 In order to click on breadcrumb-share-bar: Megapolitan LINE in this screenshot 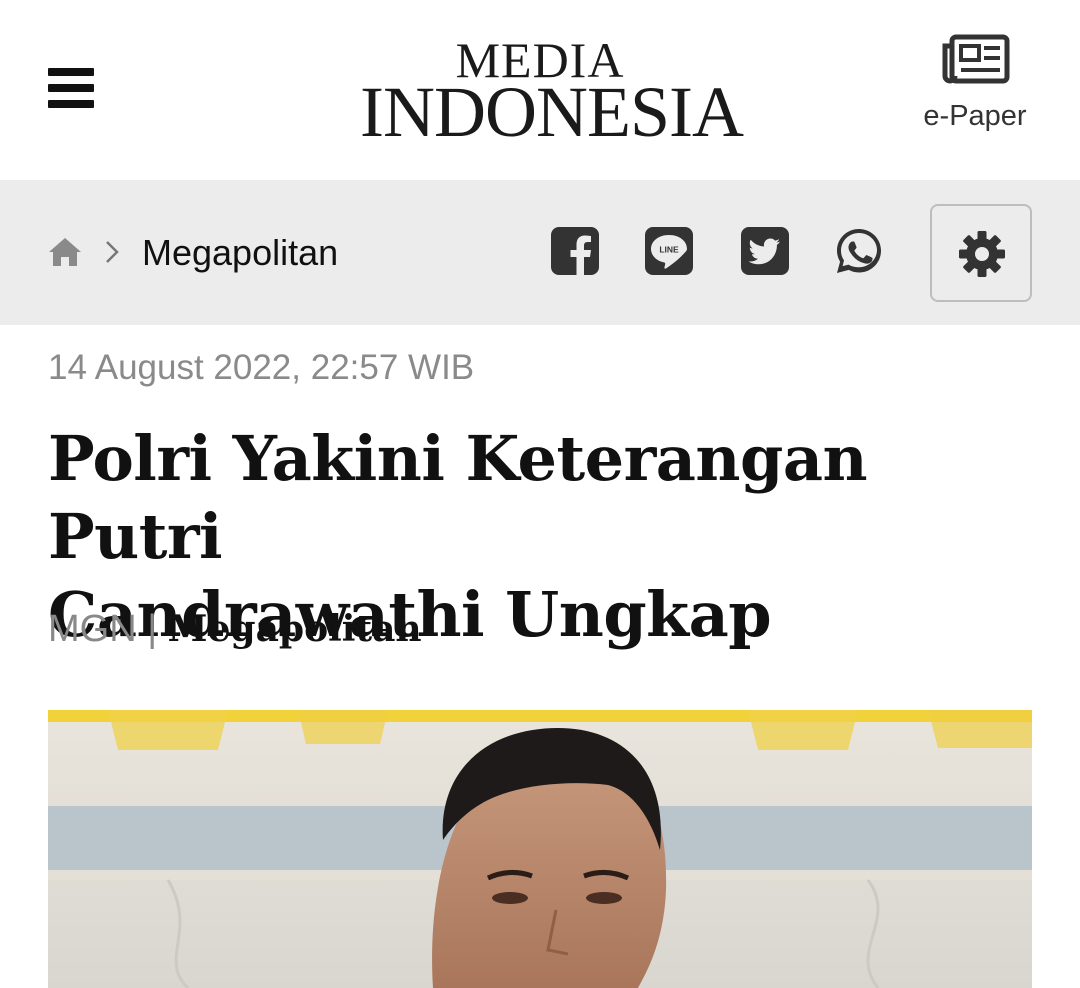, I will do `click(540, 252)`.